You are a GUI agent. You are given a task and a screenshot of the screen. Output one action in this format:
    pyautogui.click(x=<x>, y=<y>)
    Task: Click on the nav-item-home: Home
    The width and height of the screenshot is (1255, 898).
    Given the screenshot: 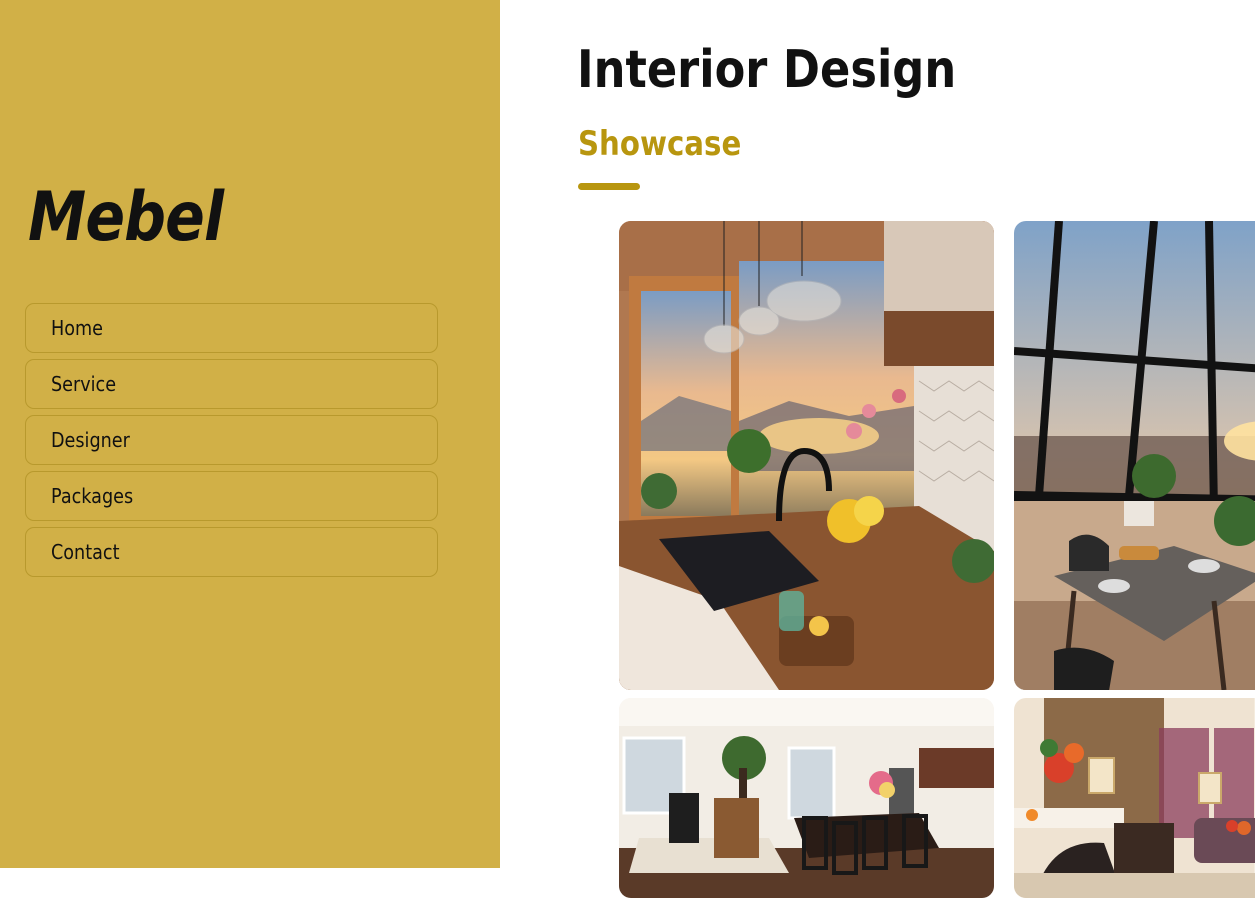 What is the action you would take?
    pyautogui.click(x=231, y=328)
    